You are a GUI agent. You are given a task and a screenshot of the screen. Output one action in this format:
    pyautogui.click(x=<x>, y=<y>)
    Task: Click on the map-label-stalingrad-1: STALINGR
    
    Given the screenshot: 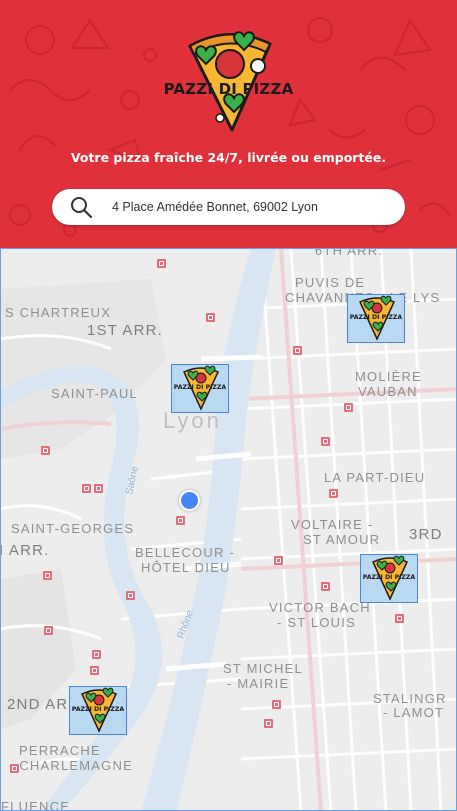 What is the action you would take?
    pyautogui.click(x=410, y=698)
    